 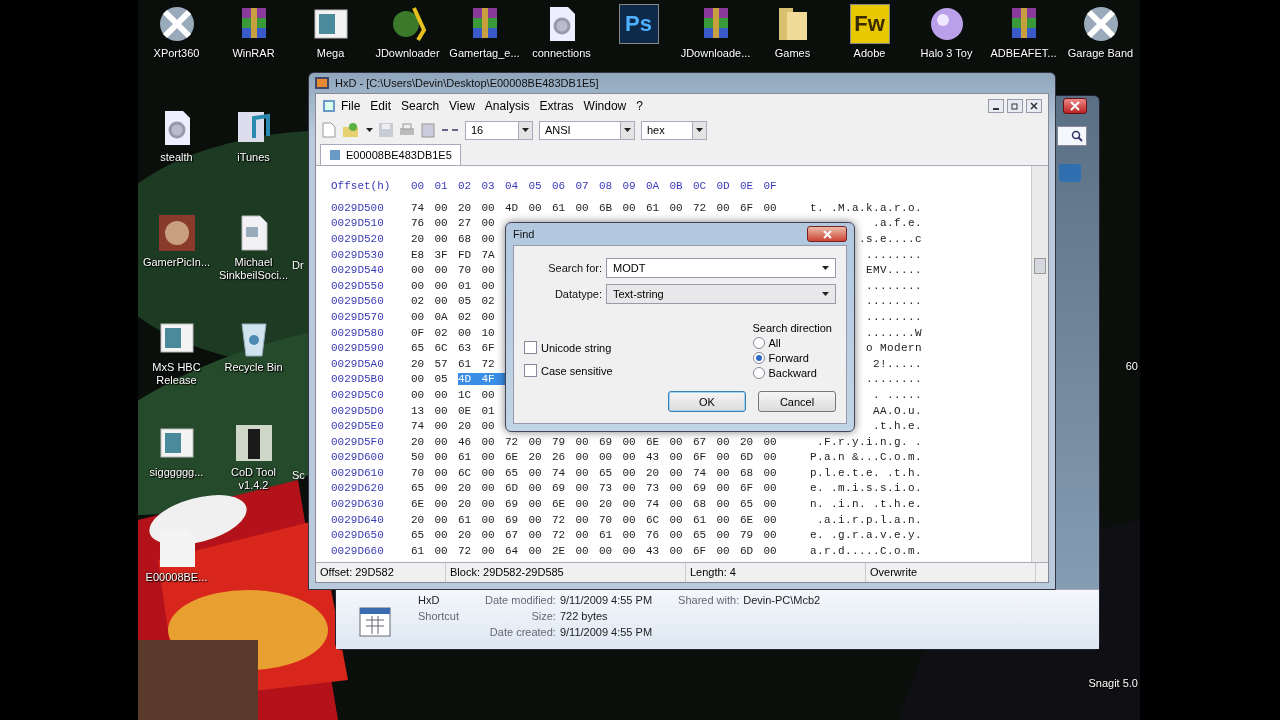 What do you see at coordinates (869, 53) in the screenshot?
I see `icon-label: Adobe` at bounding box center [869, 53].